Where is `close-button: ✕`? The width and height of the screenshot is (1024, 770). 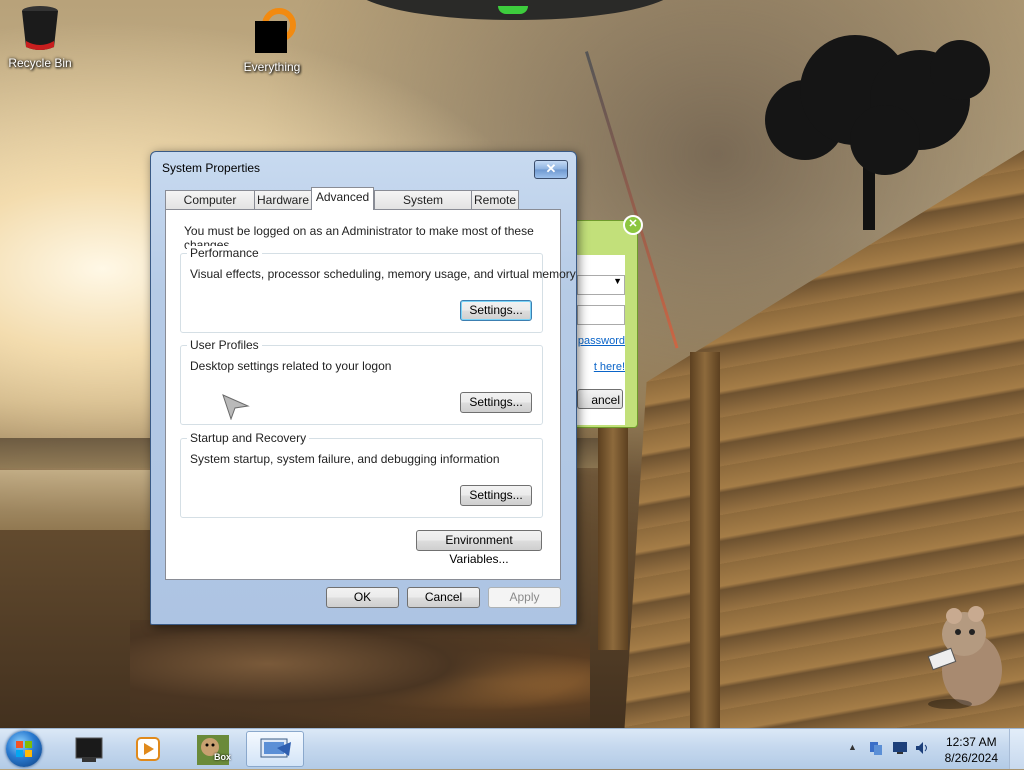
close-button: ✕ is located at coordinates (551, 169).